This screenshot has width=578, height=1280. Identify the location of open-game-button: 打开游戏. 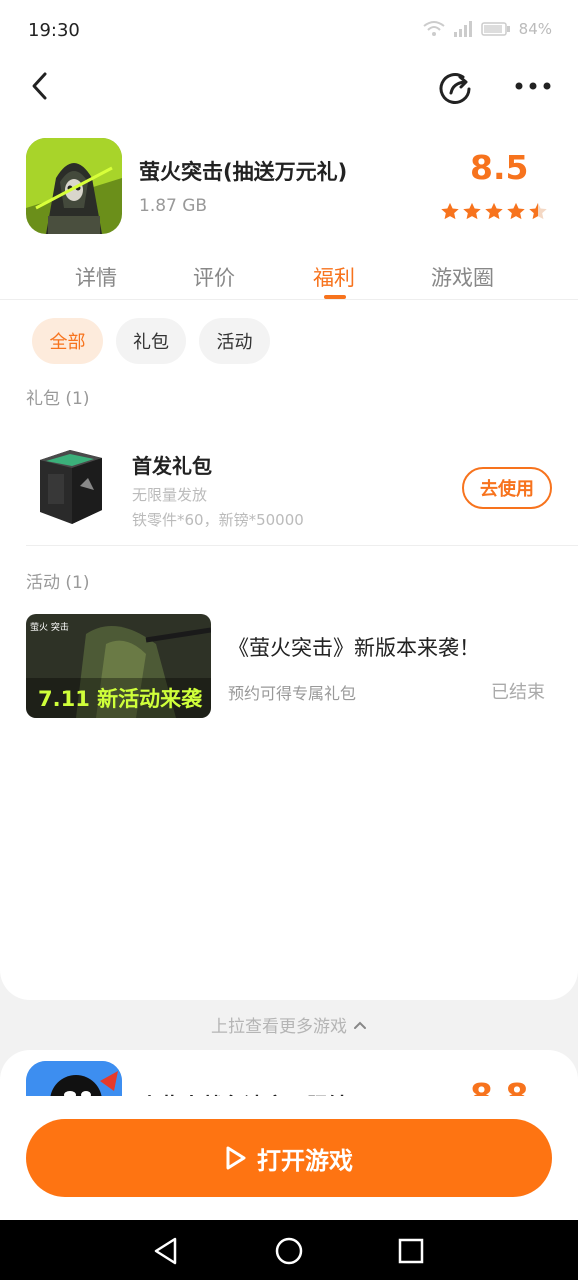
(289, 1158).